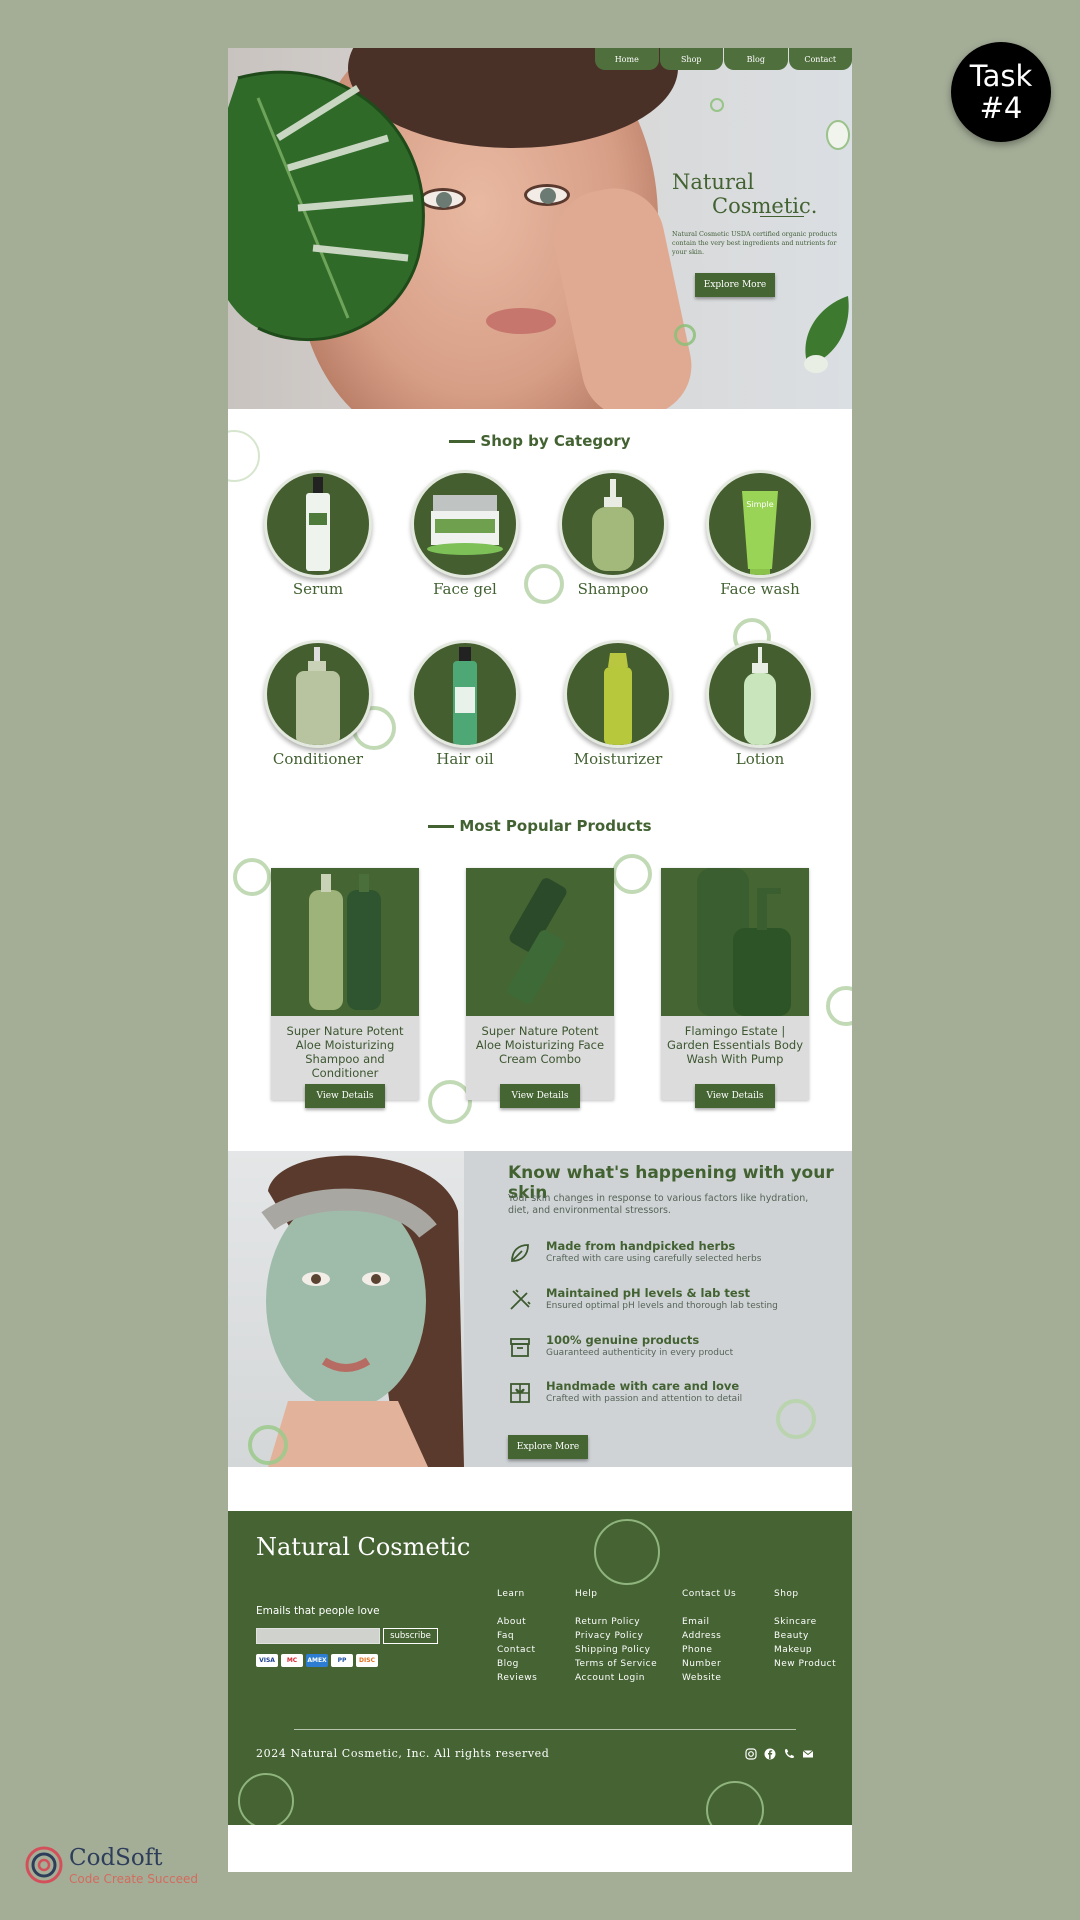 The height and width of the screenshot is (1920, 1080). What do you see at coordinates (820, 59) in the screenshot?
I see `nav-contact: Contact` at bounding box center [820, 59].